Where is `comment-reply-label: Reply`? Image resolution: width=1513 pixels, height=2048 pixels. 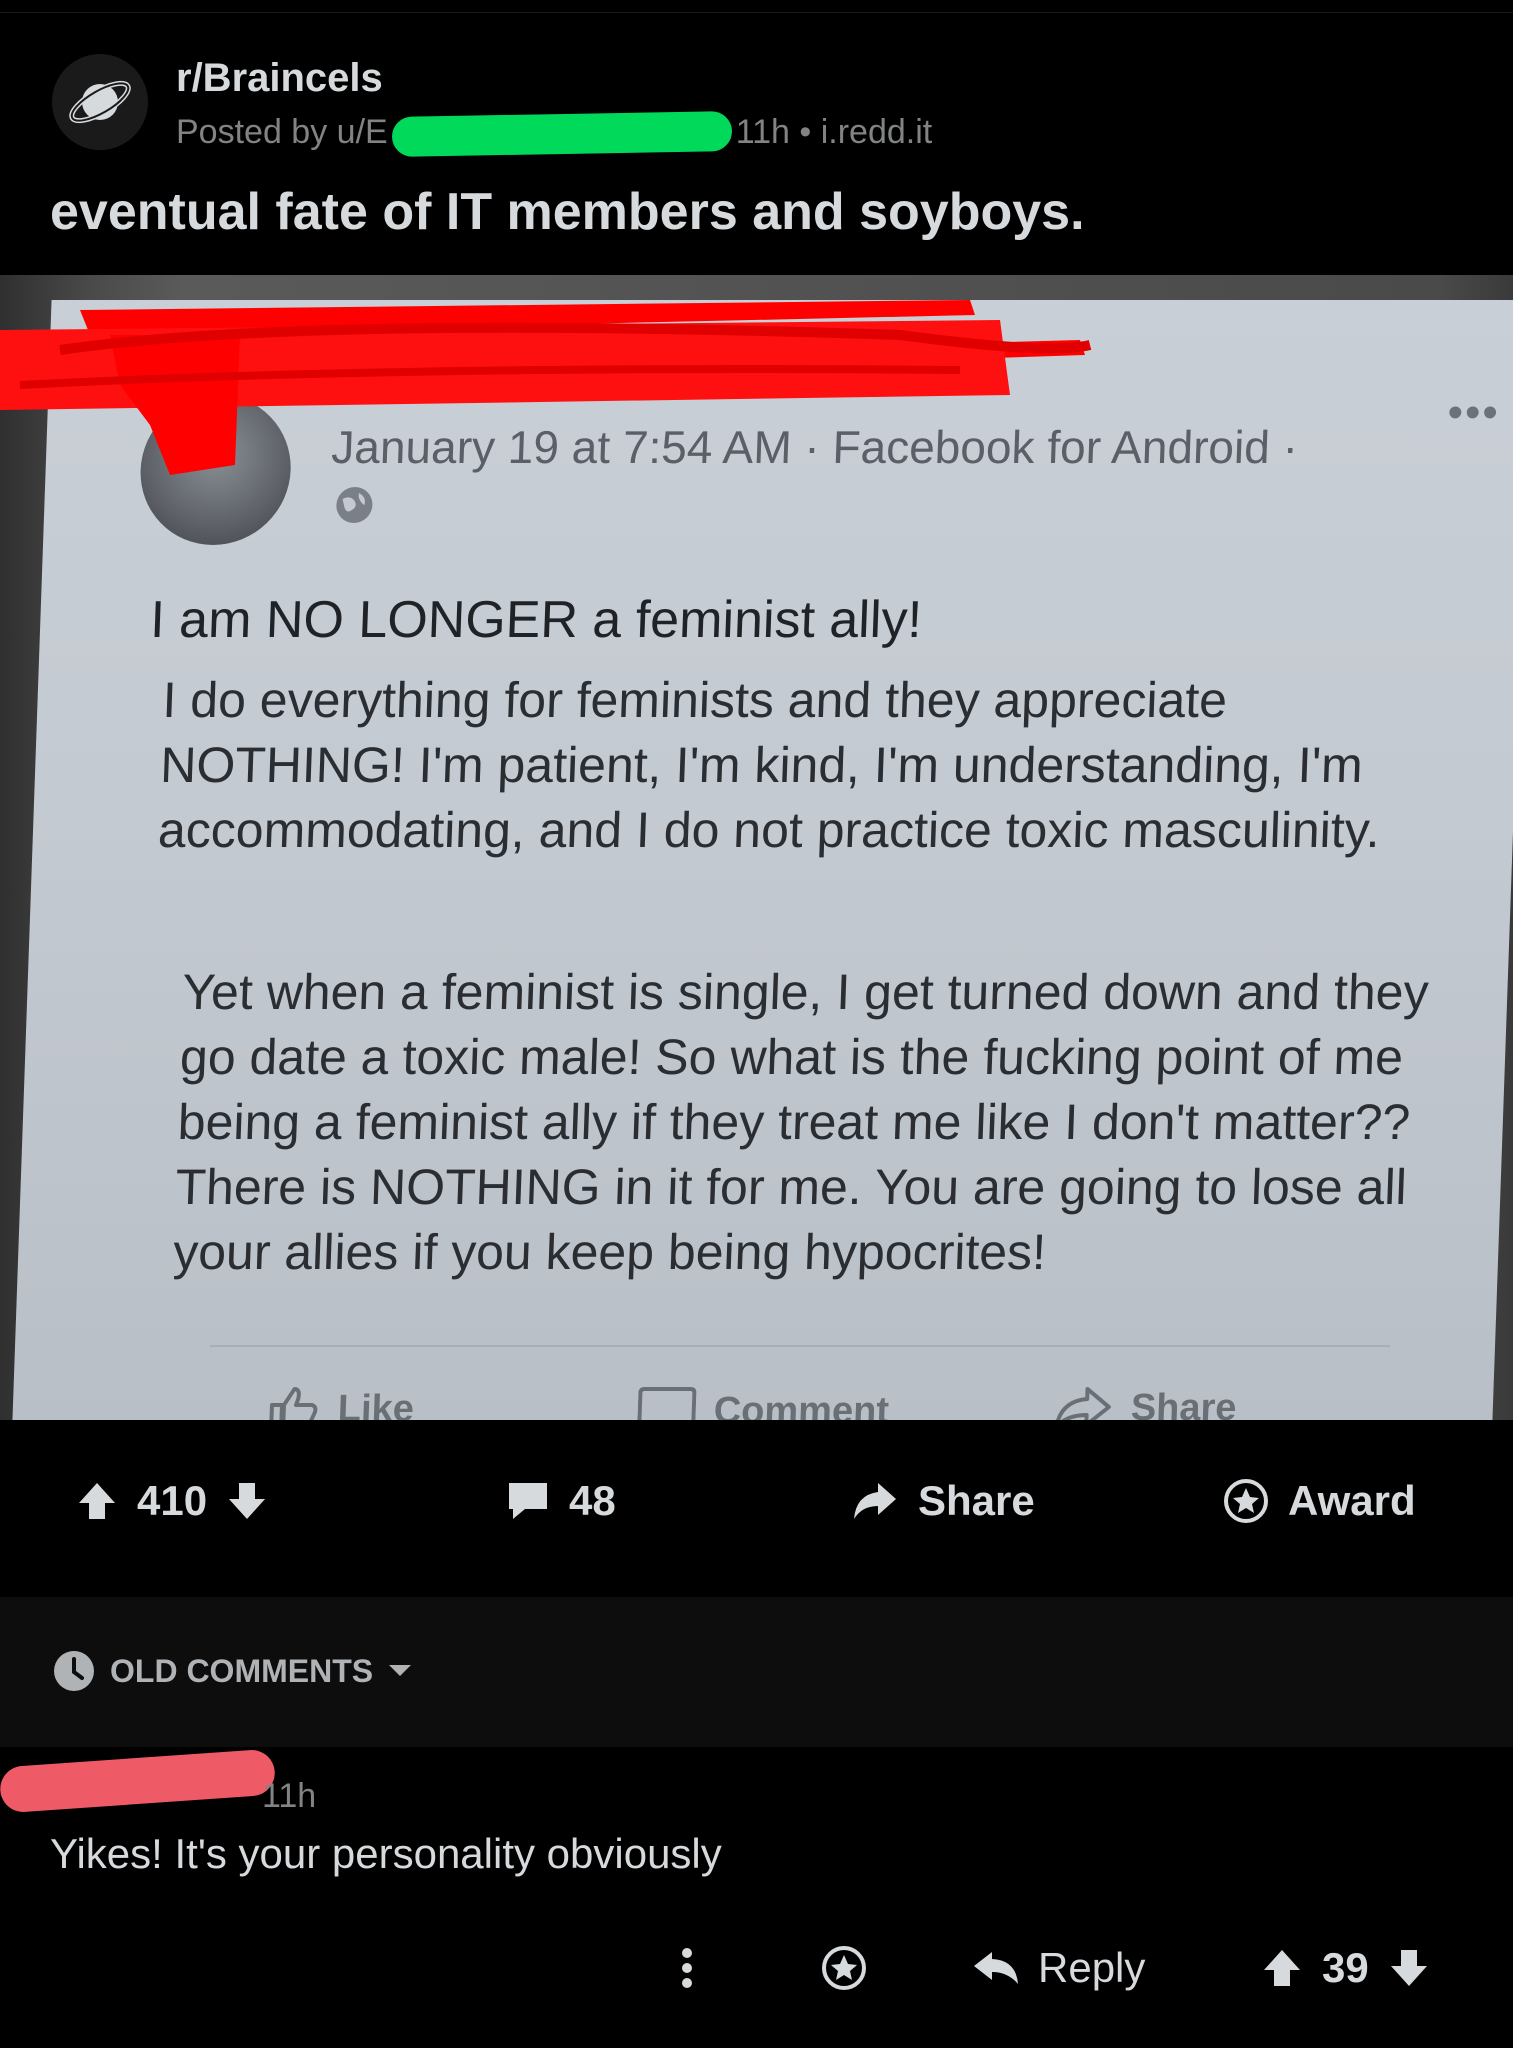 comment-reply-label: Reply is located at coordinates (1092, 1967).